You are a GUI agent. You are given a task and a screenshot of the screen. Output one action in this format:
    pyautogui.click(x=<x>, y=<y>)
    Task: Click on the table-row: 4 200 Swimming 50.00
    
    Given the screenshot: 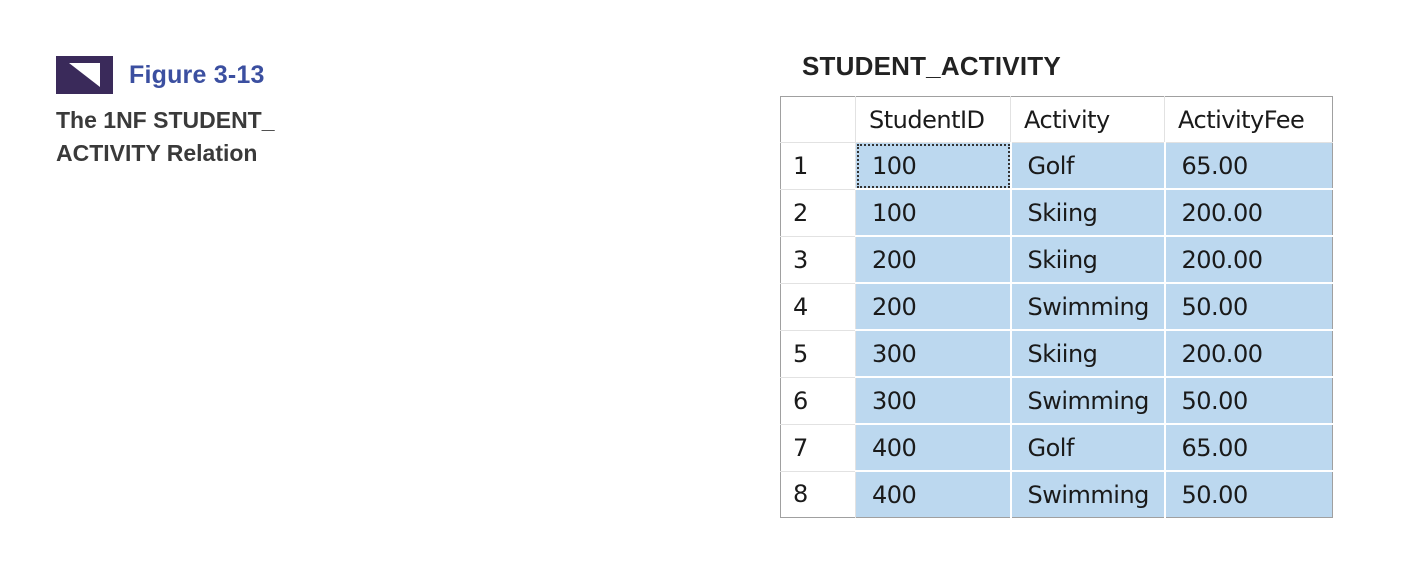 What is the action you would take?
    pyautogui.click(x=1056, y=307)
    